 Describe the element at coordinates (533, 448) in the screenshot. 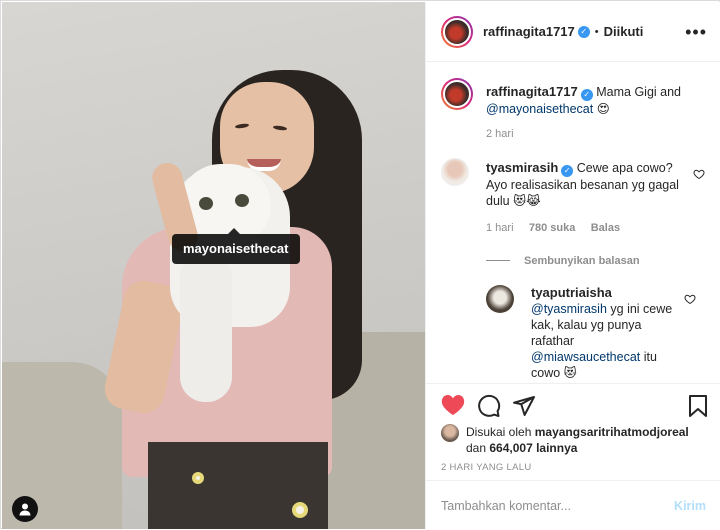

I see `liked-by-count: 664,007 lainnya` at that location.